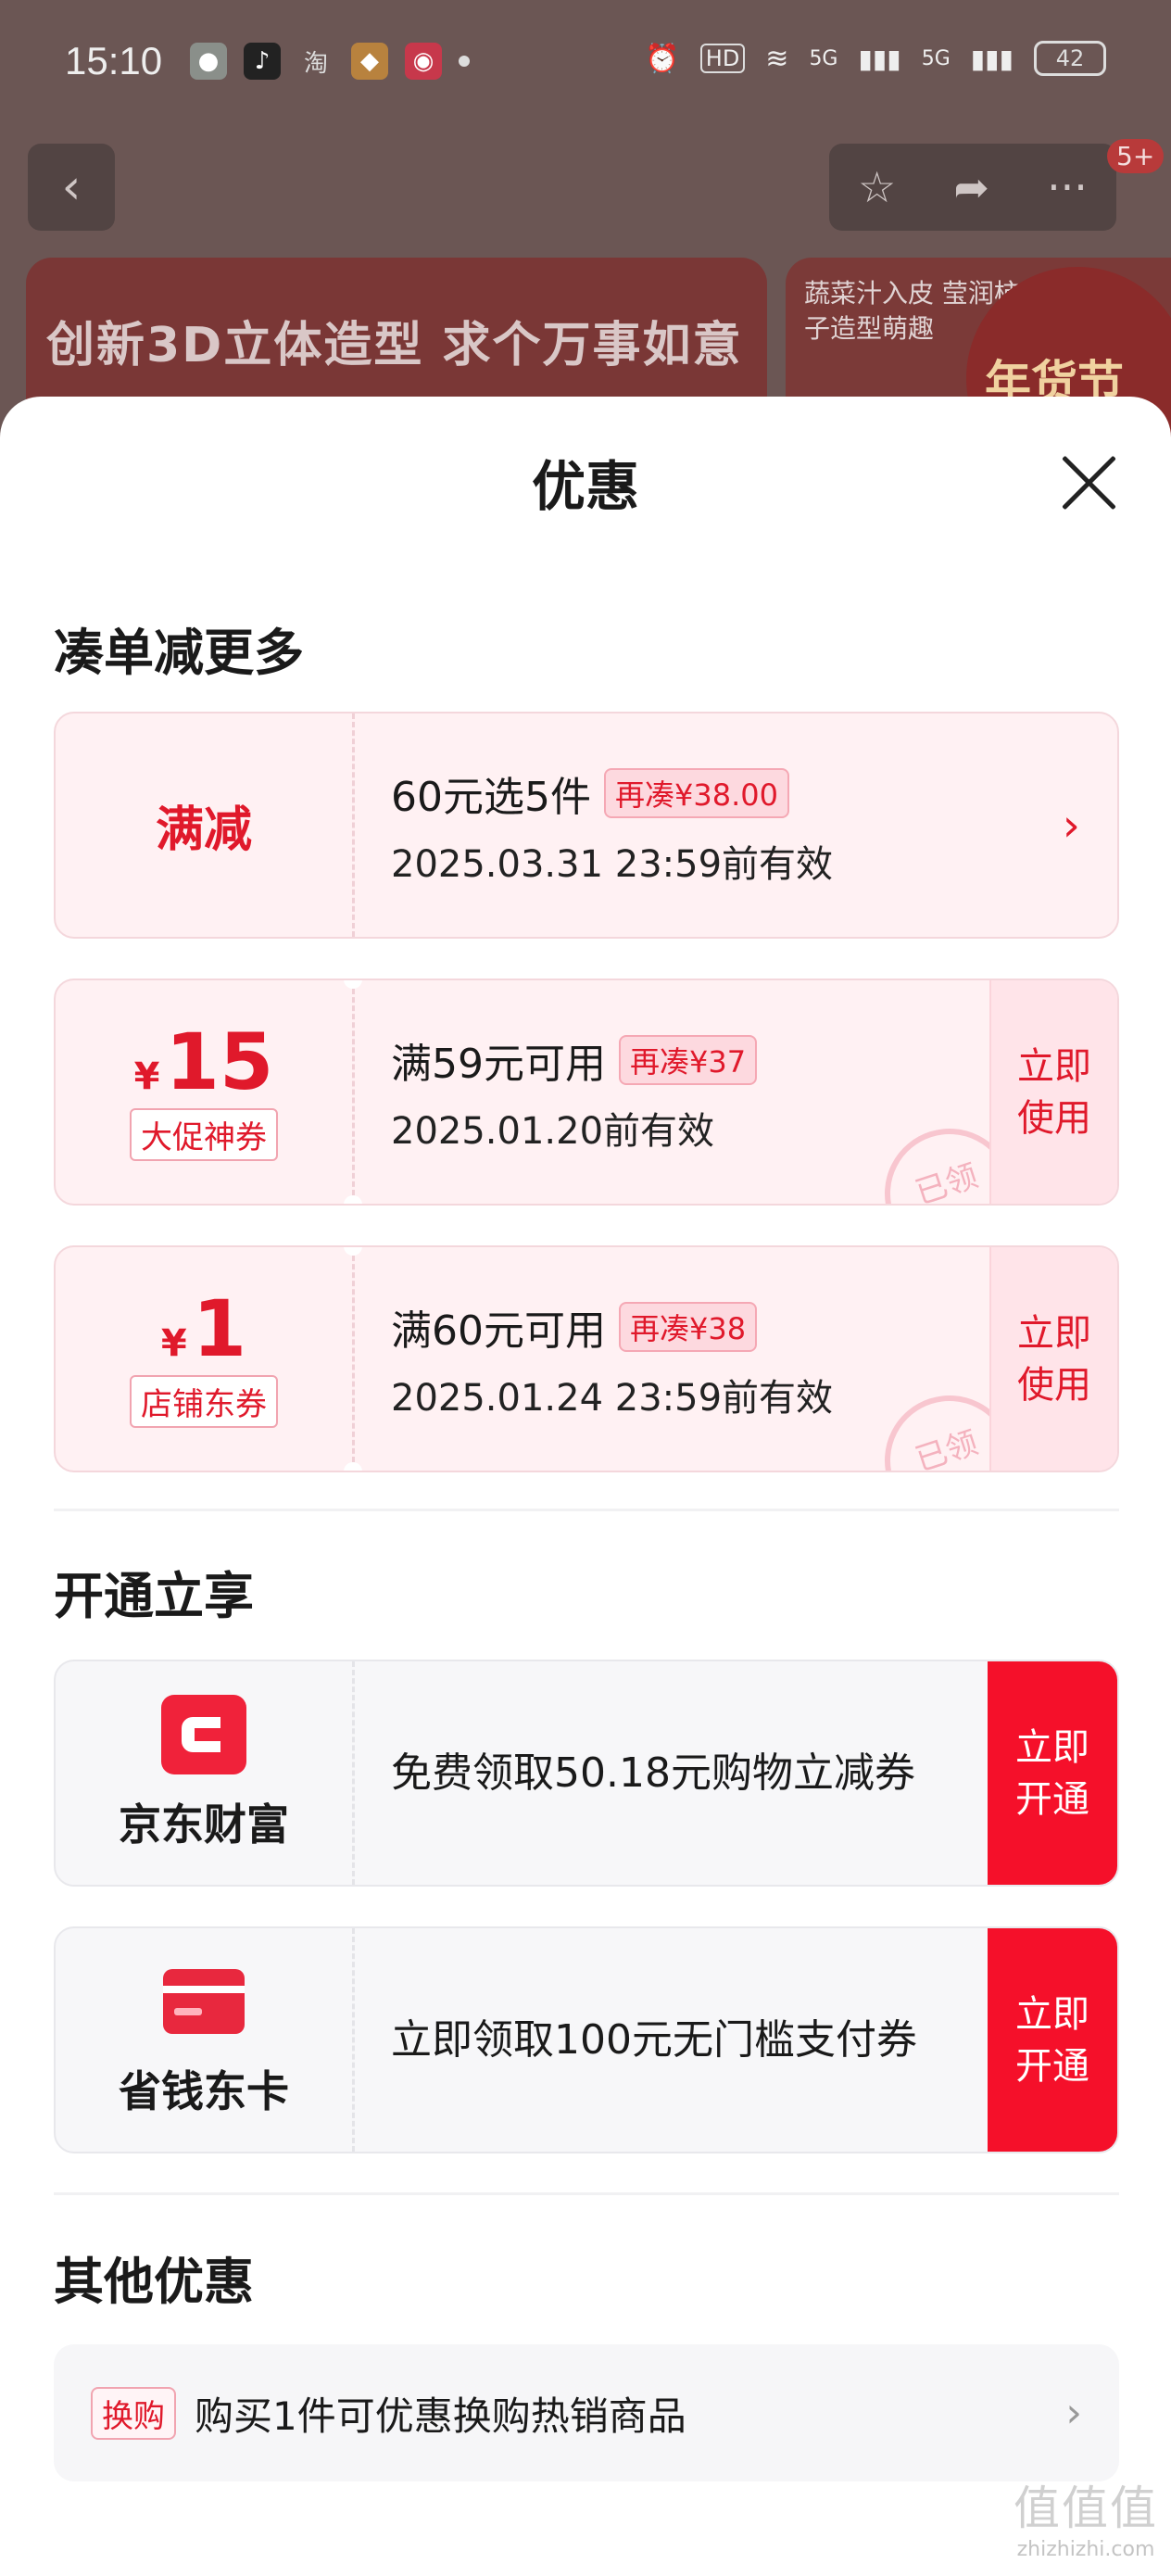 The height and width of the screenshot is (2576, 1171). Describe the element at coordinates (204, 1825) in the screenshot. I see `service-name: 京东财富` at that location.